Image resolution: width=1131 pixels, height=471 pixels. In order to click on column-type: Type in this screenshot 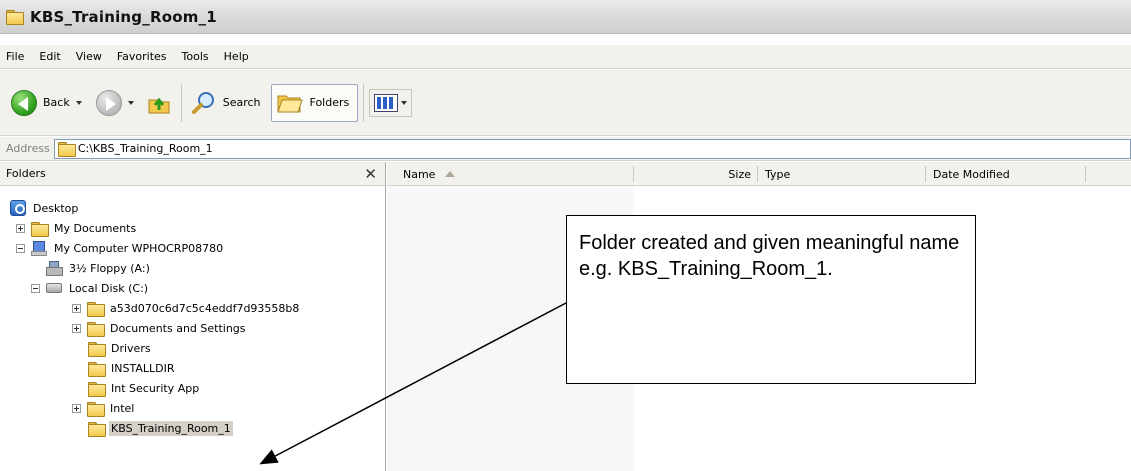, I will do `click(777, 174)`.